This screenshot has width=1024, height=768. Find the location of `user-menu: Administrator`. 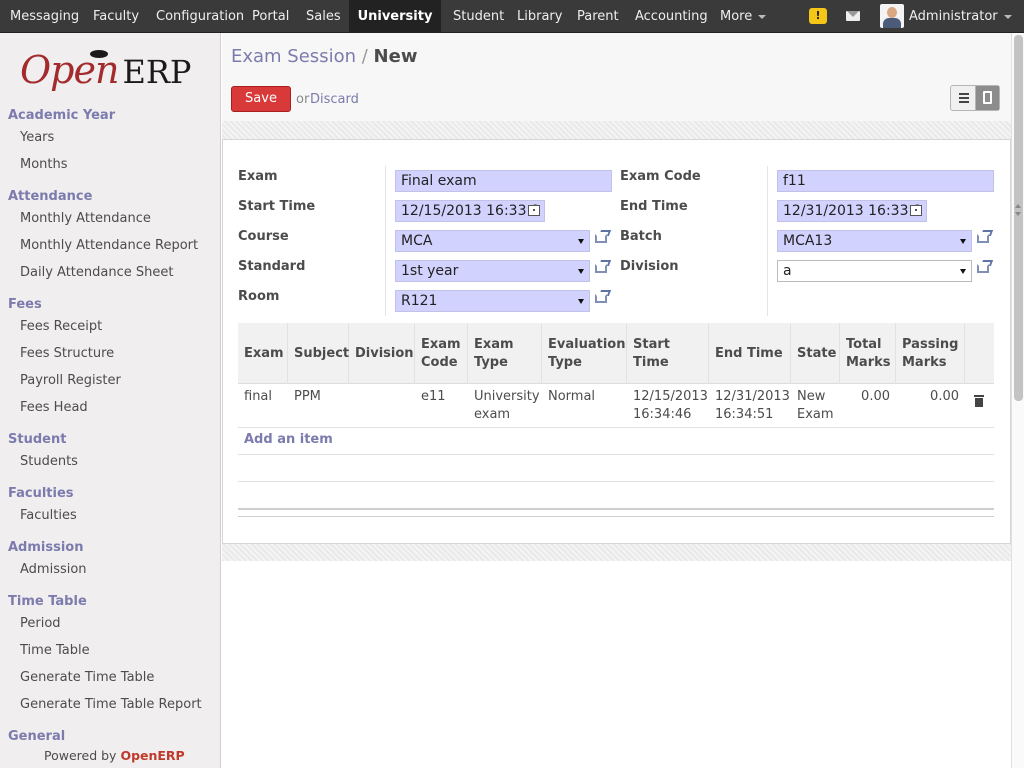

user-menu: Administrator is located at coordinates (960, 16).